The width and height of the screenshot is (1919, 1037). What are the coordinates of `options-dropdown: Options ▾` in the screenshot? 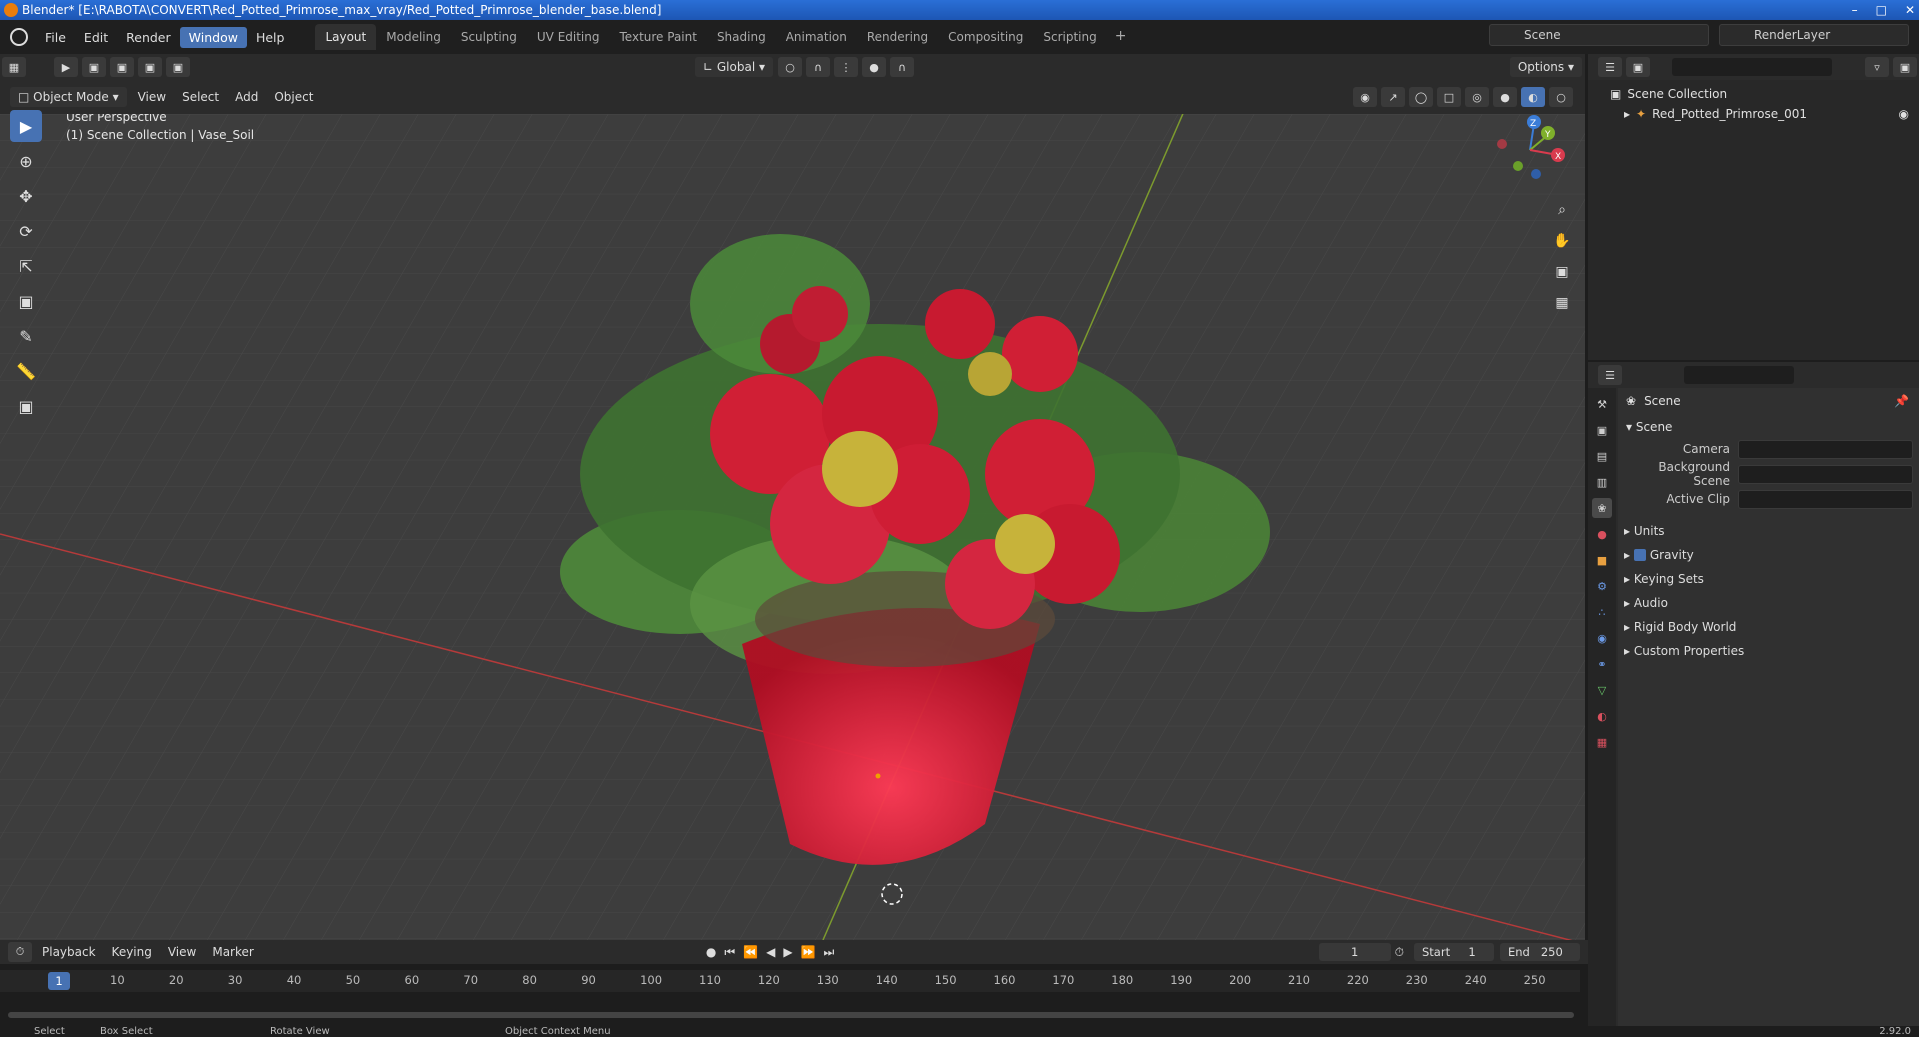 It's located at (1545, 67).